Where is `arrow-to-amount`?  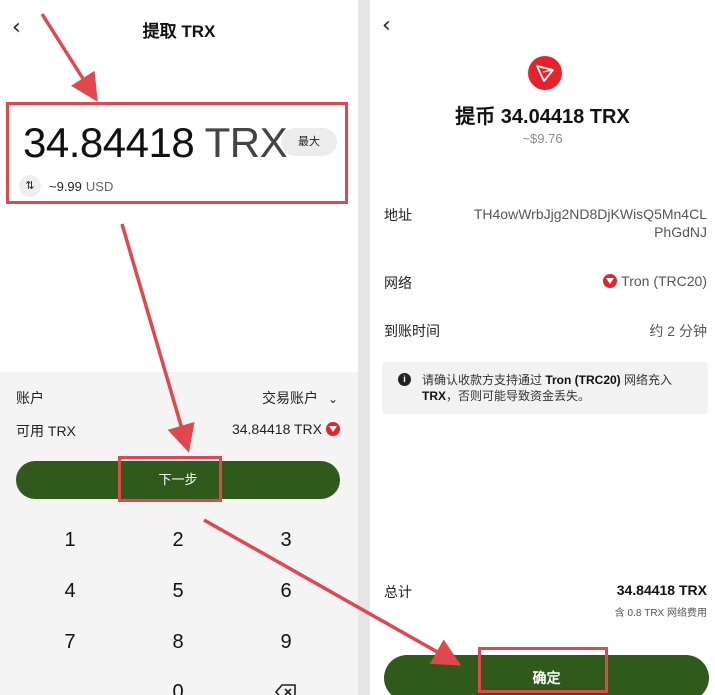 arrow-to-amount is located at coordinates (69, 57).